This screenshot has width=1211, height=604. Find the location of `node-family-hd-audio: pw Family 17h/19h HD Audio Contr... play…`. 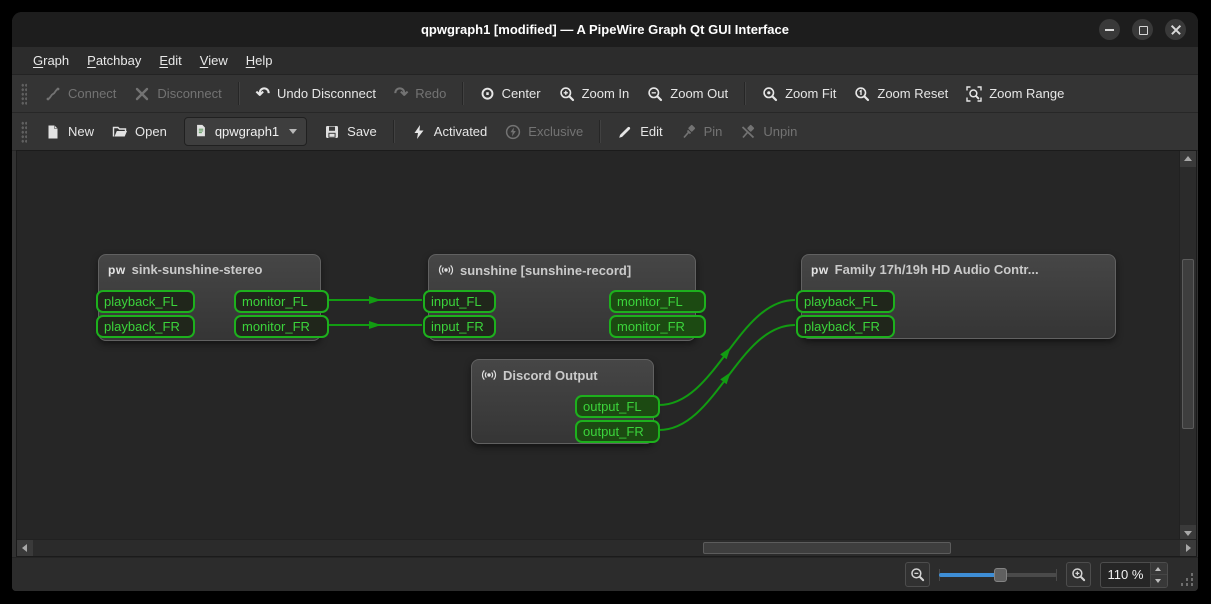

node-family-hd-audio: pw Family 17h/19h HD Audio Contr... play… is located at coordinates (956, 296).